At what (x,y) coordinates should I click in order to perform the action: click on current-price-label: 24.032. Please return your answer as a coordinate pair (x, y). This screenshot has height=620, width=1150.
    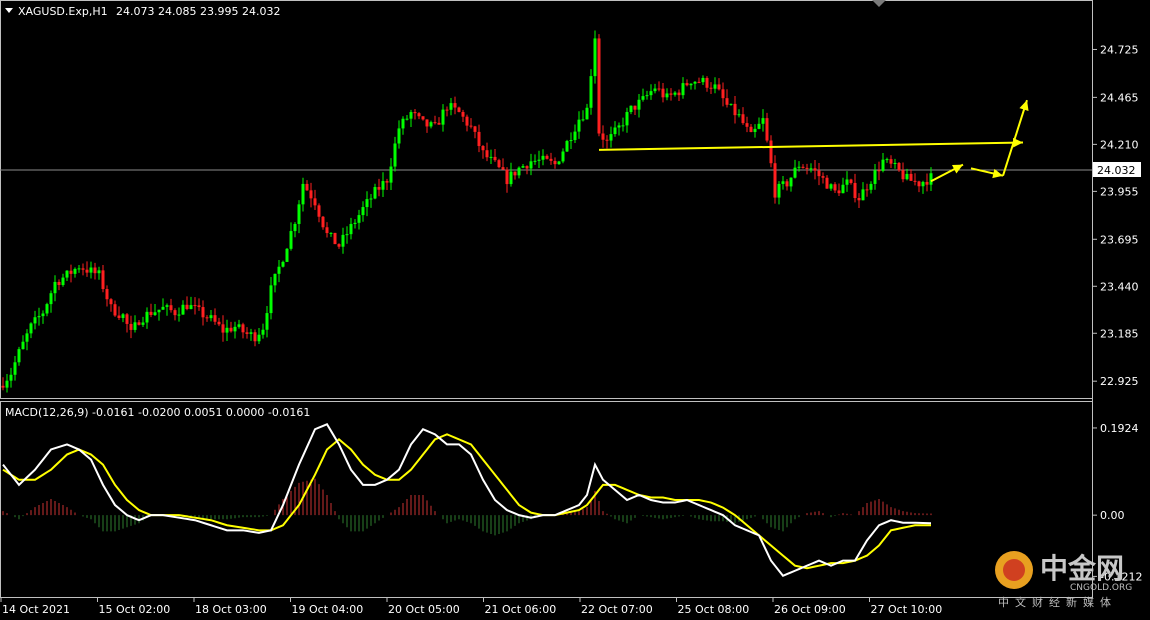
    Looking at the image, I should click on (1116, 170).